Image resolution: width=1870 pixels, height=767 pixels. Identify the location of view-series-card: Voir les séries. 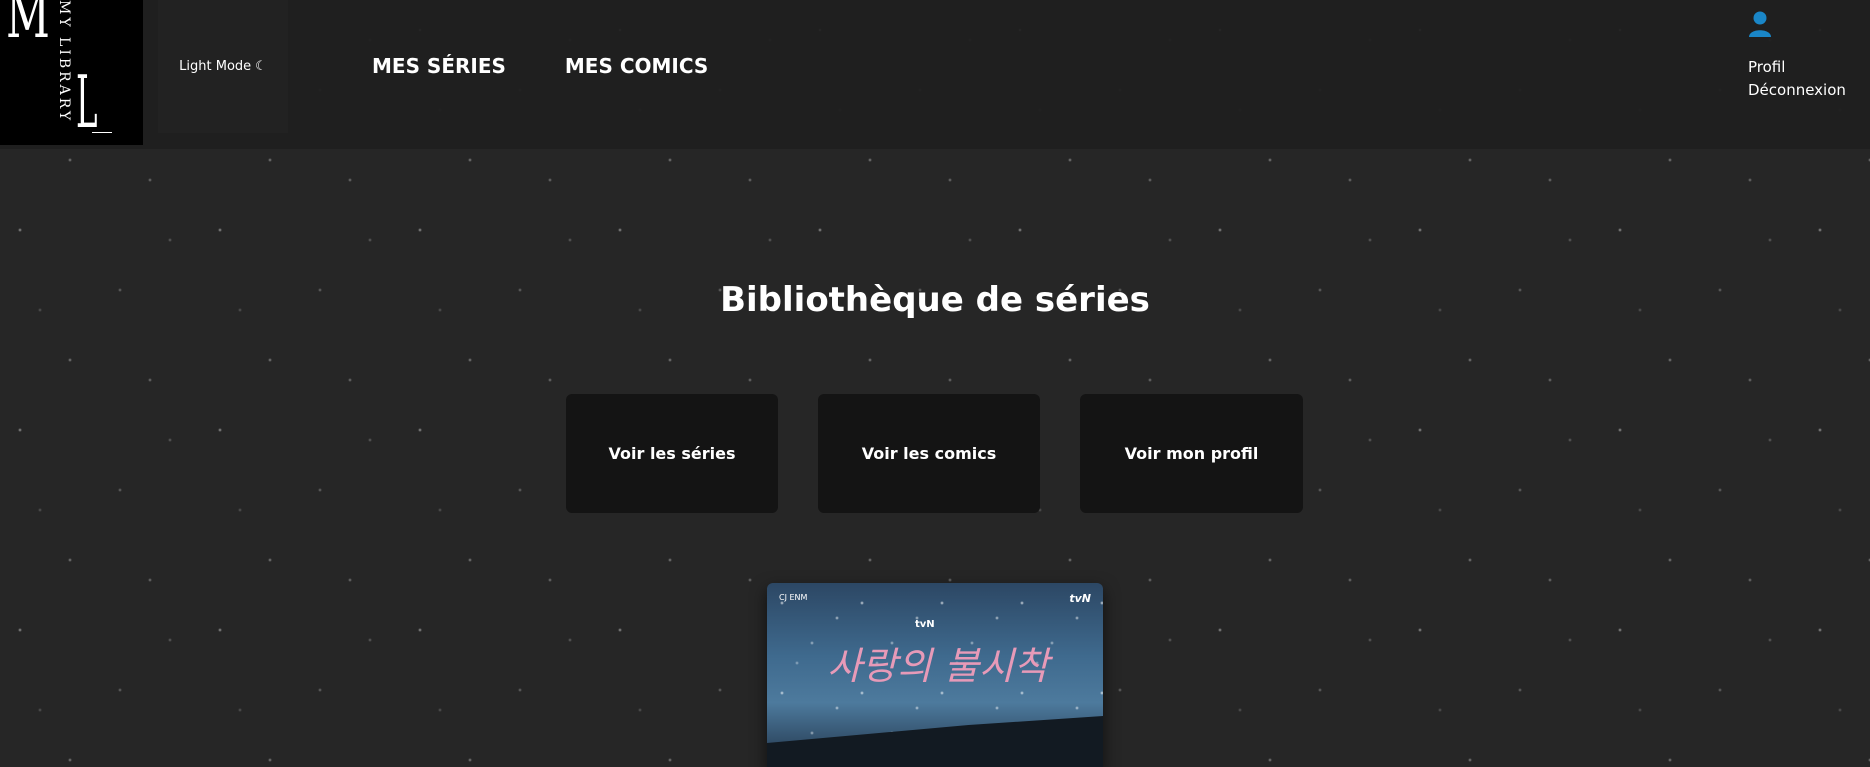
(672, 453).